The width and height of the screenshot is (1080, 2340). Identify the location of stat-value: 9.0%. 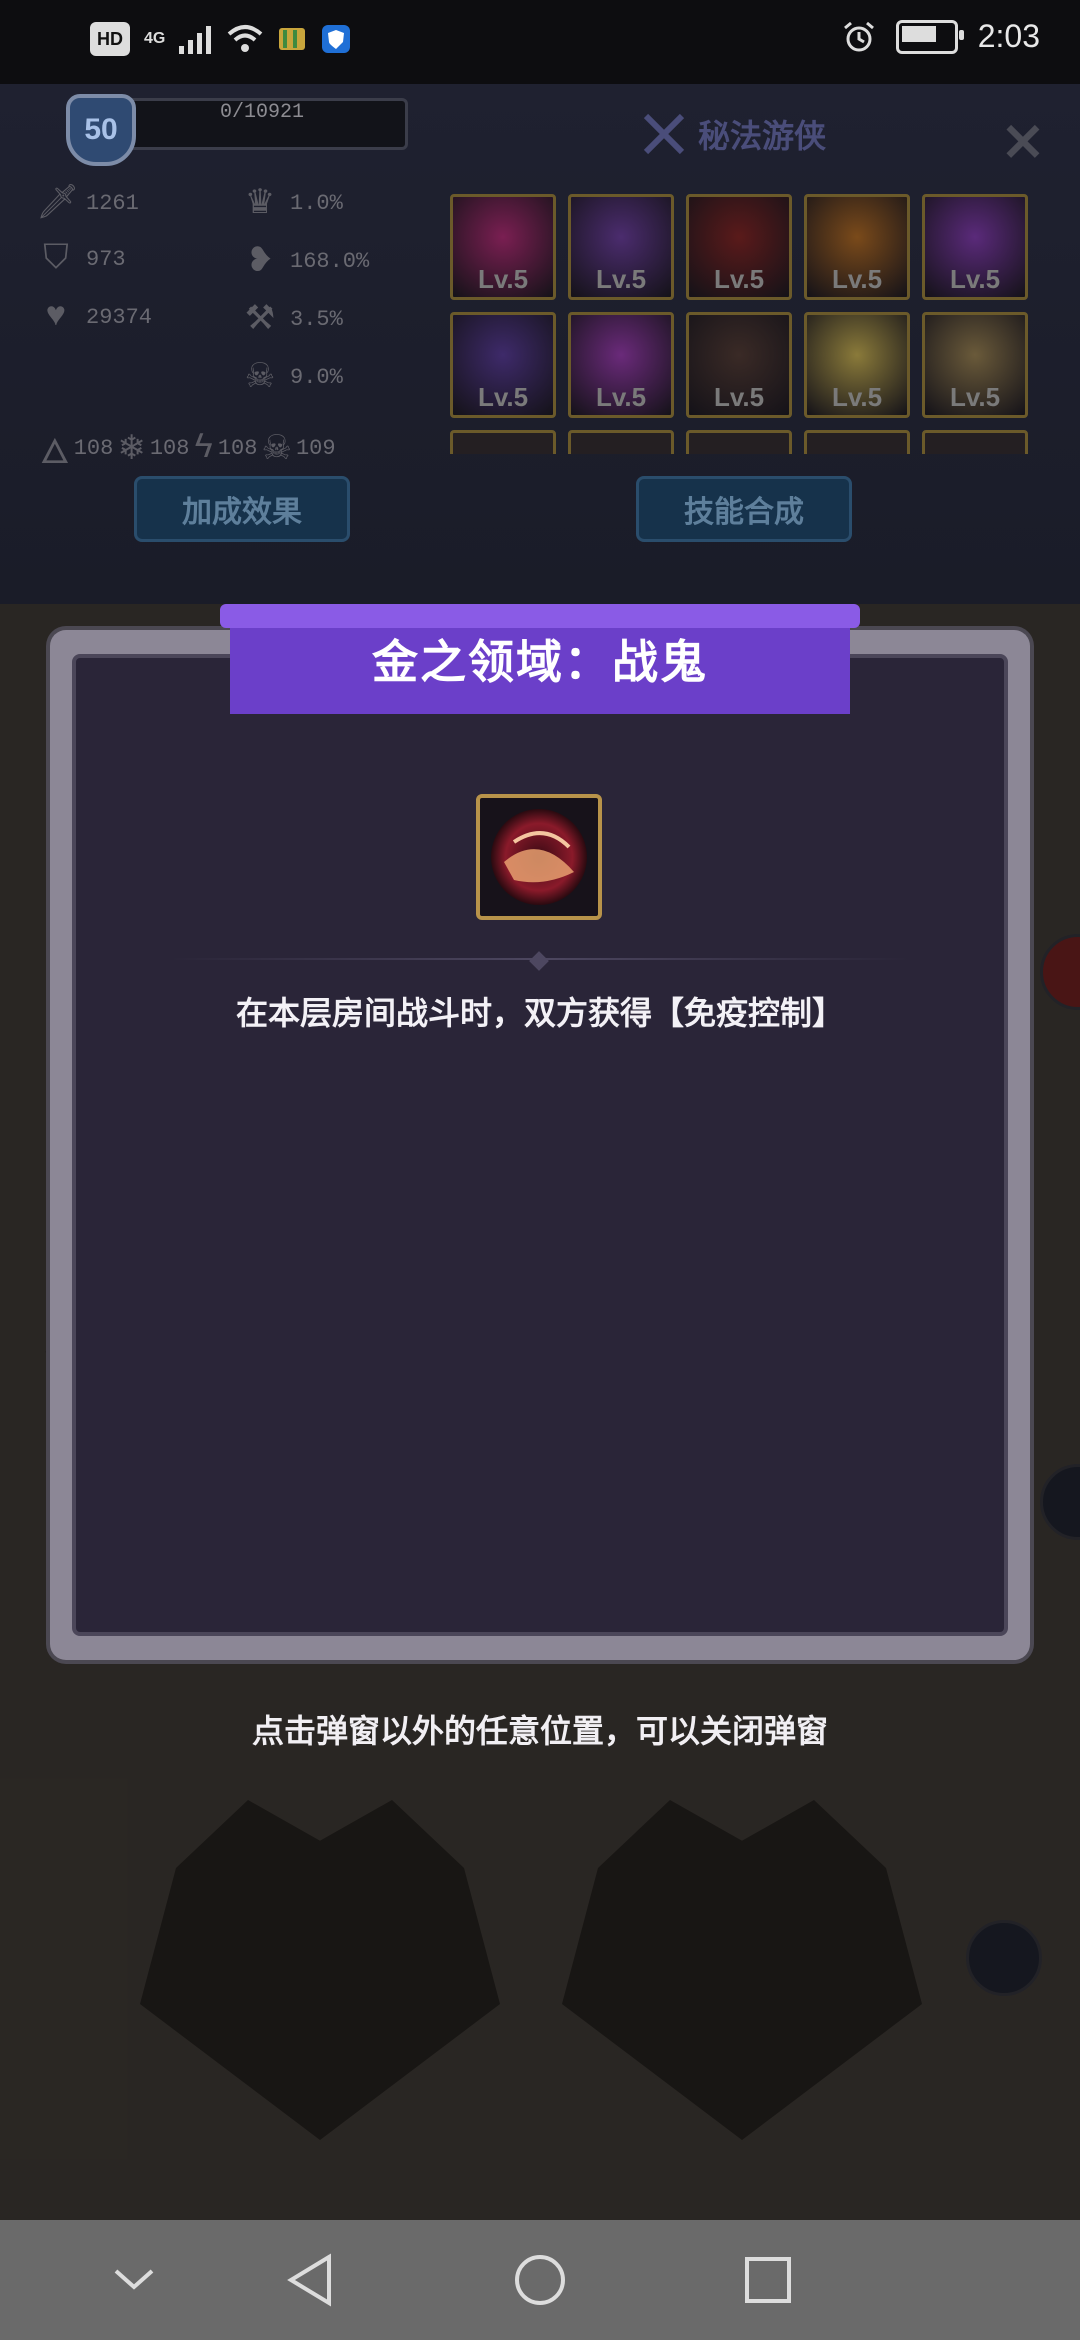
(316, 377).